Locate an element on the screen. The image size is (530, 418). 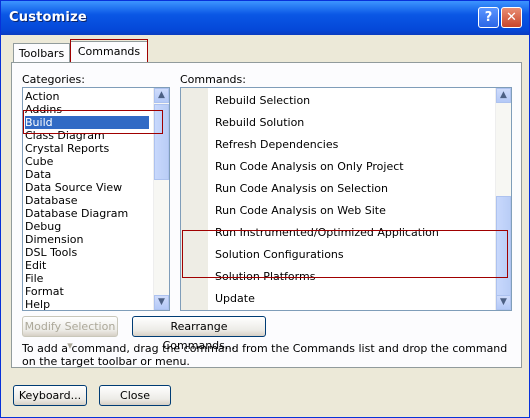
modify-selection-button: Modify Selection ▾ is located at coordinates (70, 334).